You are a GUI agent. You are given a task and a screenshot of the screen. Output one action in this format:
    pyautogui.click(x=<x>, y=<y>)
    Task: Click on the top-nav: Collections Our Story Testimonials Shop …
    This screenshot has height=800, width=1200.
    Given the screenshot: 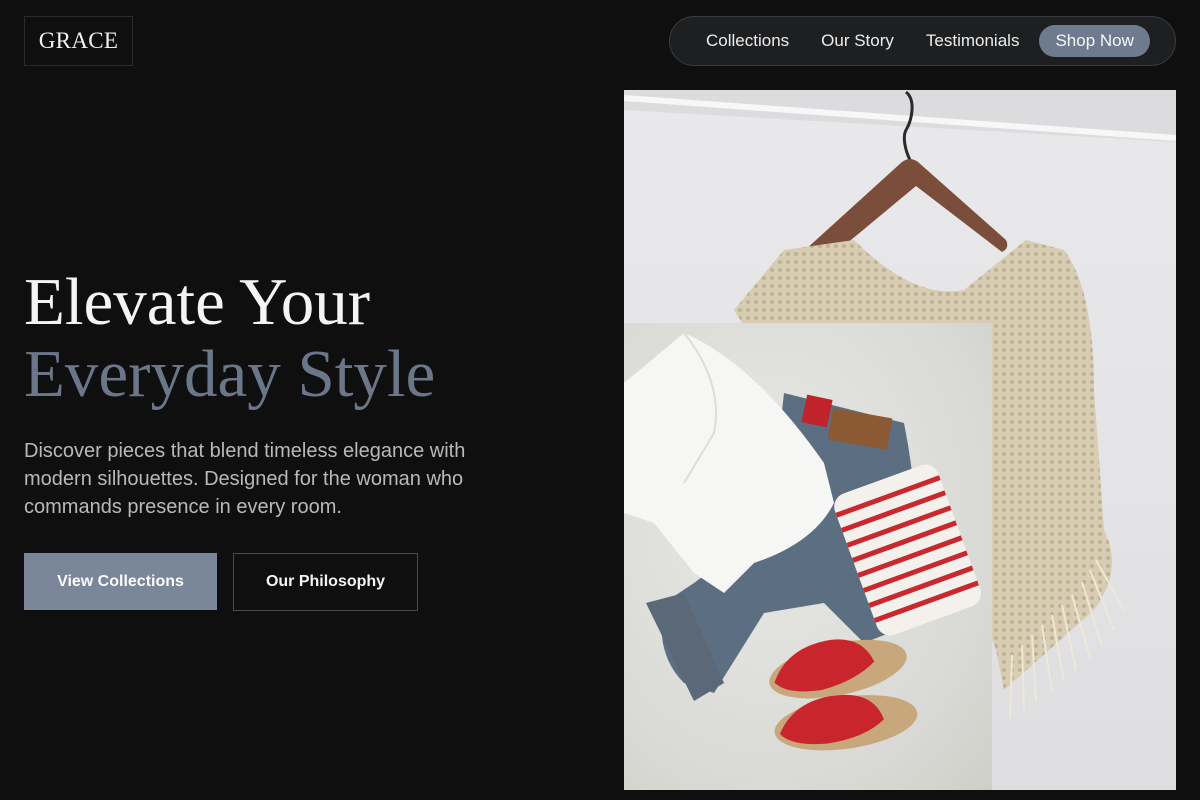 What is the action you would take?
    pyautogui.click(x=922, y=41)
    